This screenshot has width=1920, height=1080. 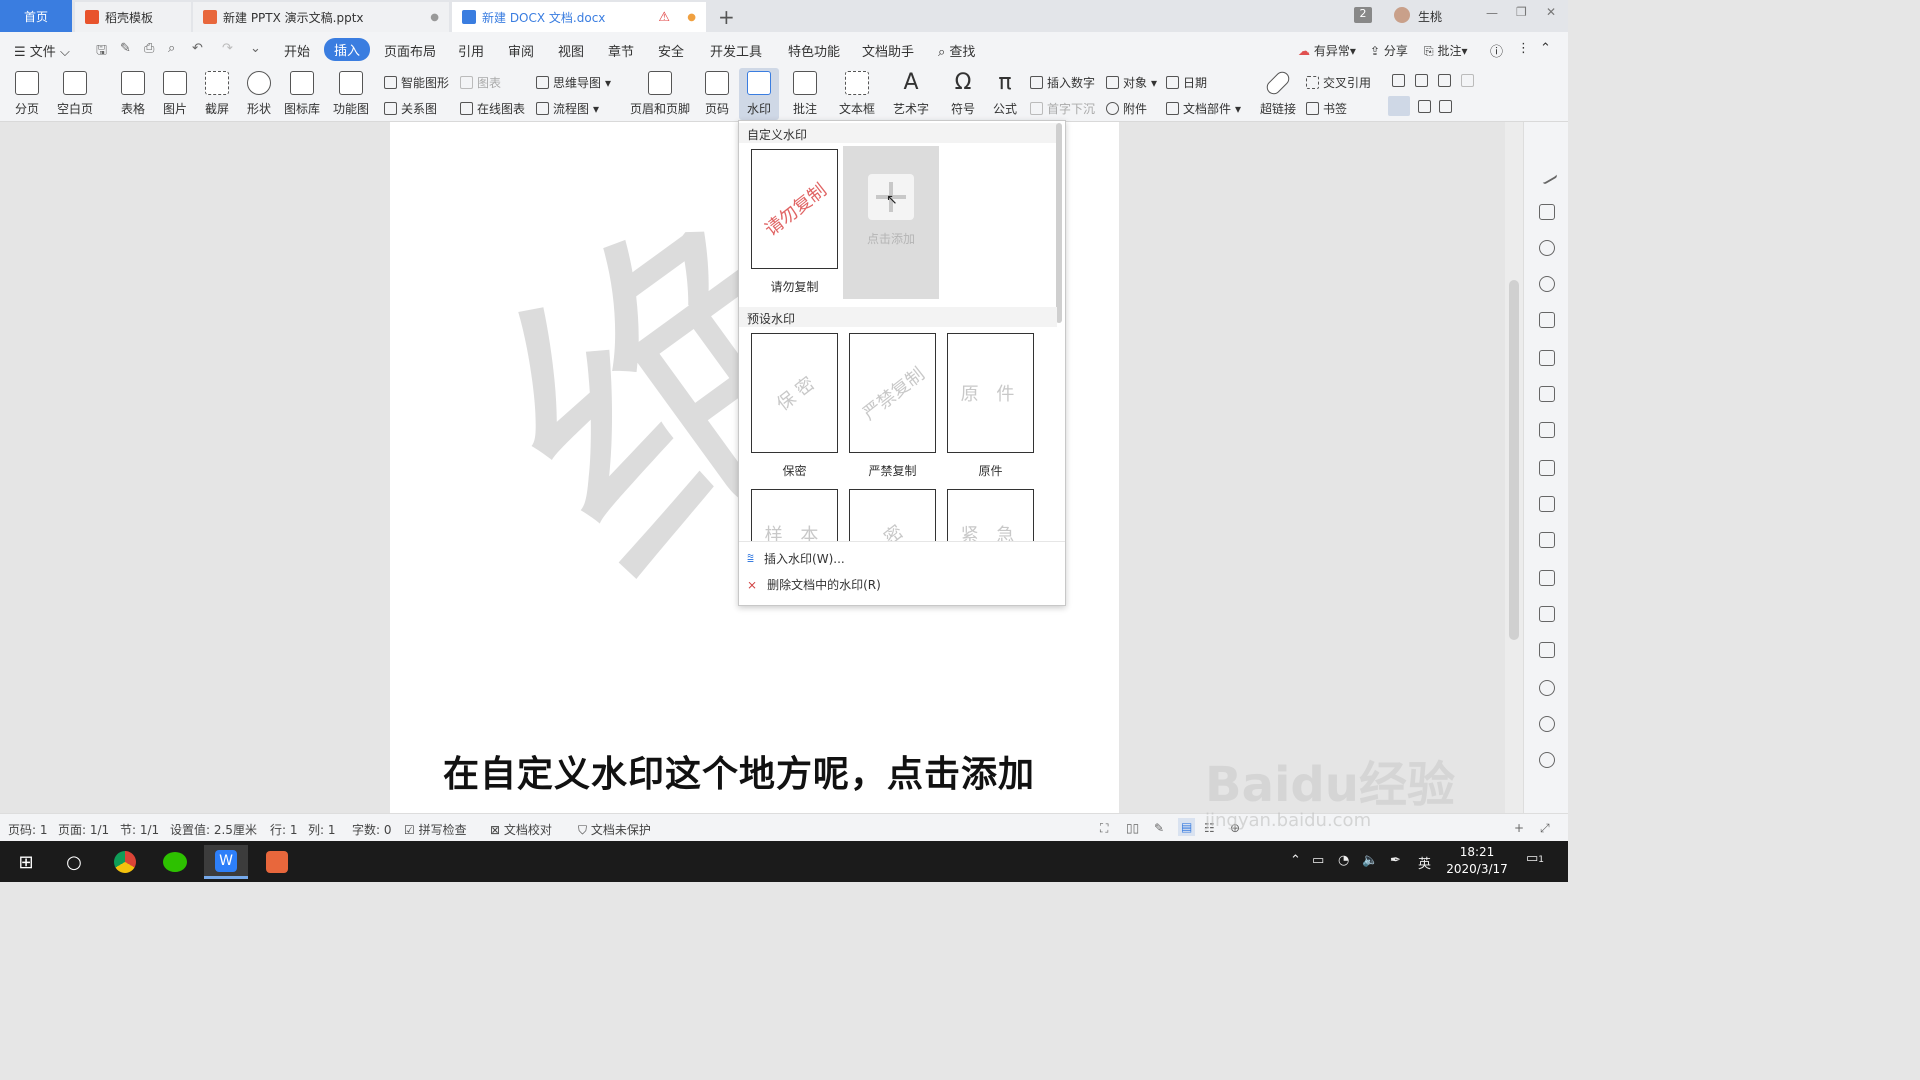 What do you see at coordinates (726, 17) in the screenshot?
I see `new-tab-button: +` at bounding box center [726, 17].